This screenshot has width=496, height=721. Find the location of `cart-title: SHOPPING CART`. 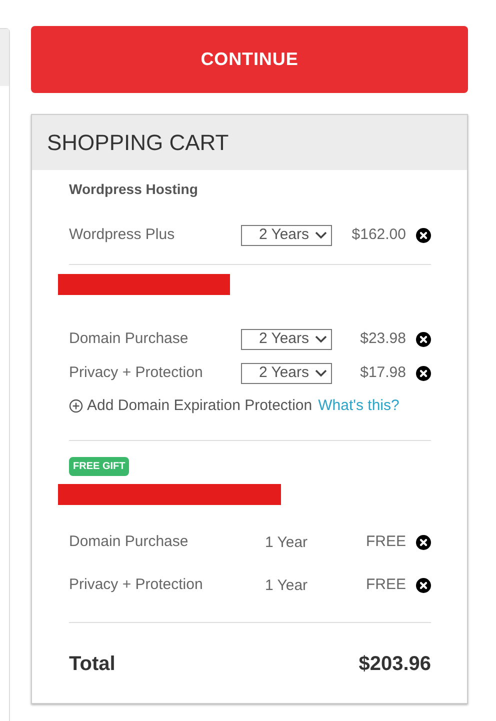

cart-title: SHOPPING CART is located at coordinates (138, 143).